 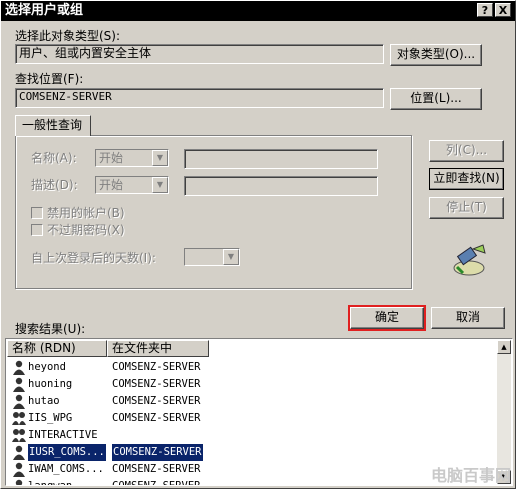 What do you see at coordinates (470, 475) in the screenshot?
I see `watermark-logo: 电脑百事网` at bounding box center [470, 475].